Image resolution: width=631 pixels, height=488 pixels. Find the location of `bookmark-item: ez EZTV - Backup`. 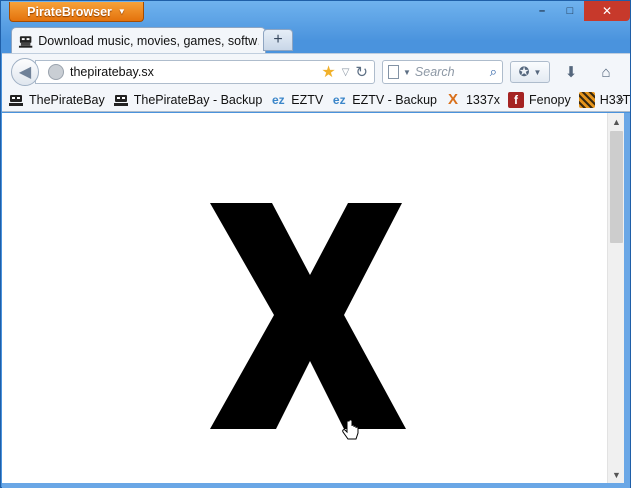

bookmark-item: ez EZTV - Backup is located at coordinates (384, 100).